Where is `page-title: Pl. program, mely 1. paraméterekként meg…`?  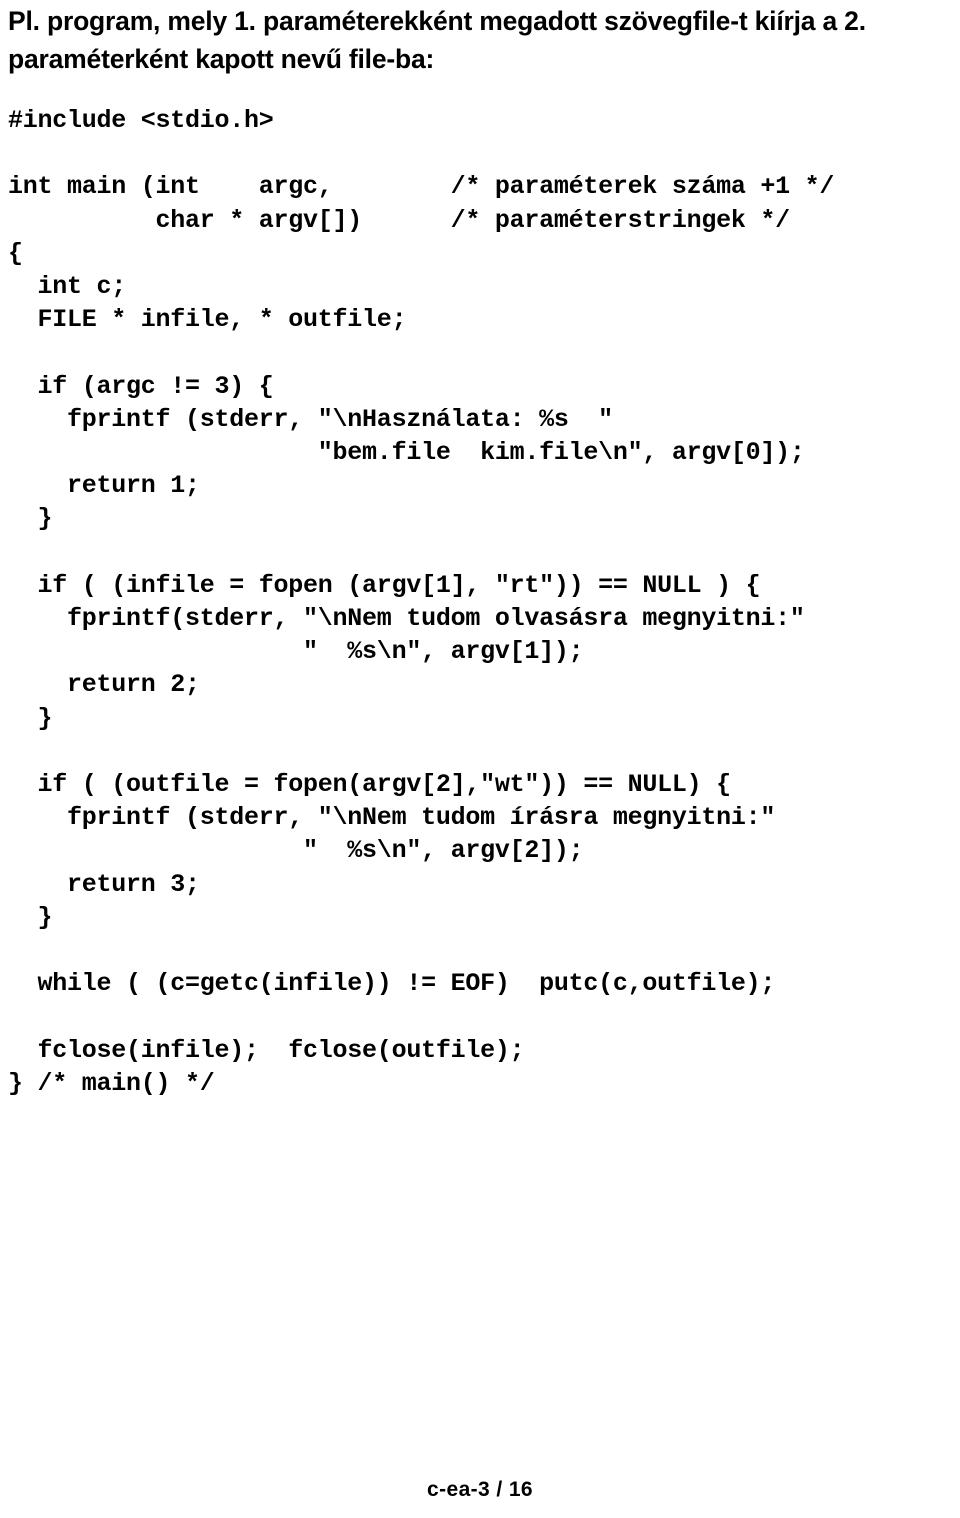 page-title: Pl. program, mely 1. paraméterekként meg… is located at coordinates (480, 40).